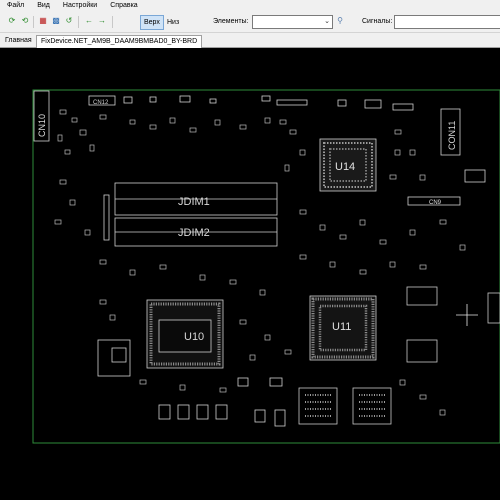 Image resolution: width=500 pixels, height=500 pixels. What do you see at coordinates (268, 103) in the screenshot?
I see `top-components` at bounding box center [268, 103].